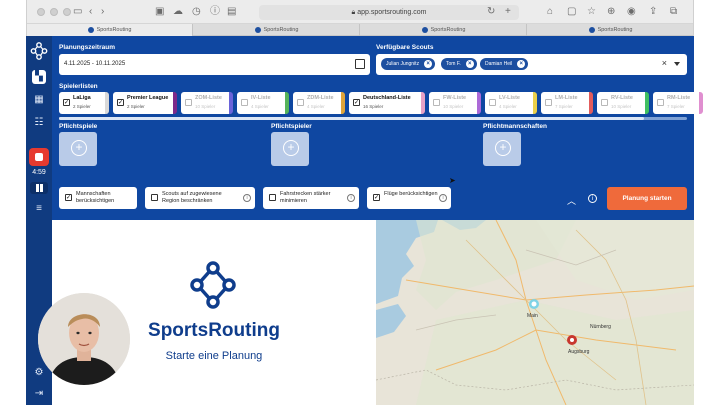 The height and width of the screenshot is (405, 720). Describe the element at coordinates (511, 103) in the screenshot. I see `player-list-card: LV-Liste 4 Spieler` at that location.